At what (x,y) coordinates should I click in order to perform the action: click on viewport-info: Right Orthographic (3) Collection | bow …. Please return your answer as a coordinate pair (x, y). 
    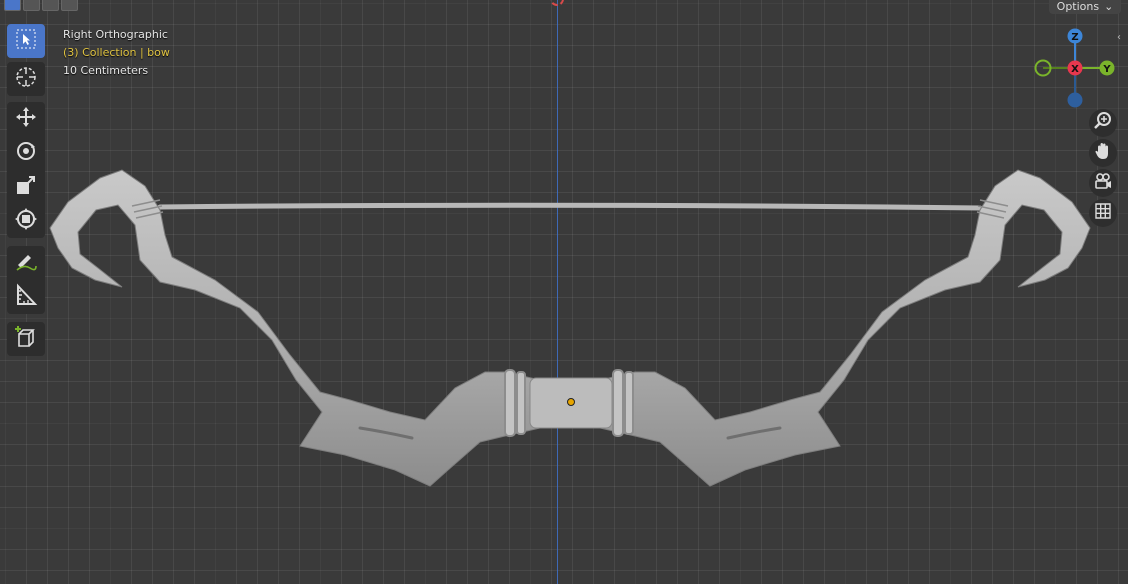
    Looking at the image, I should click on (116, 53).